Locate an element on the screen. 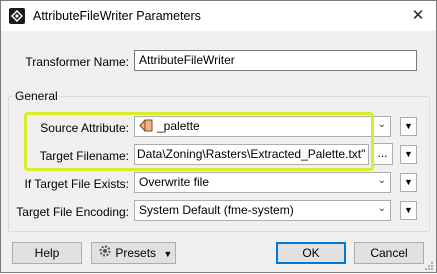 Image resolution: width=437 pixels, height=274 pixels. transformer-name-label: Transformer Name: is located at coordinates (77, 62).